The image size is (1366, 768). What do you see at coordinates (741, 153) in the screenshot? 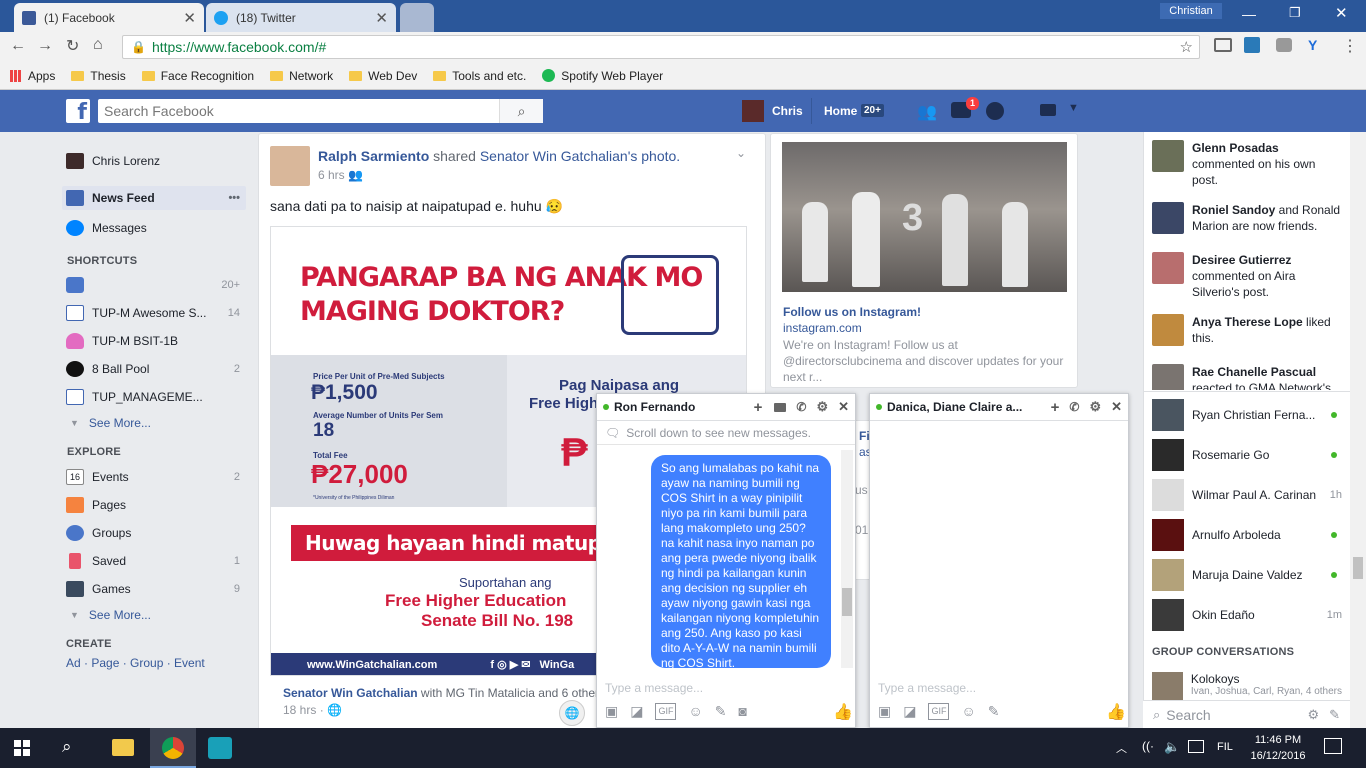
I see `post-options-icon: ⌄` at bounding box center [741, 153].